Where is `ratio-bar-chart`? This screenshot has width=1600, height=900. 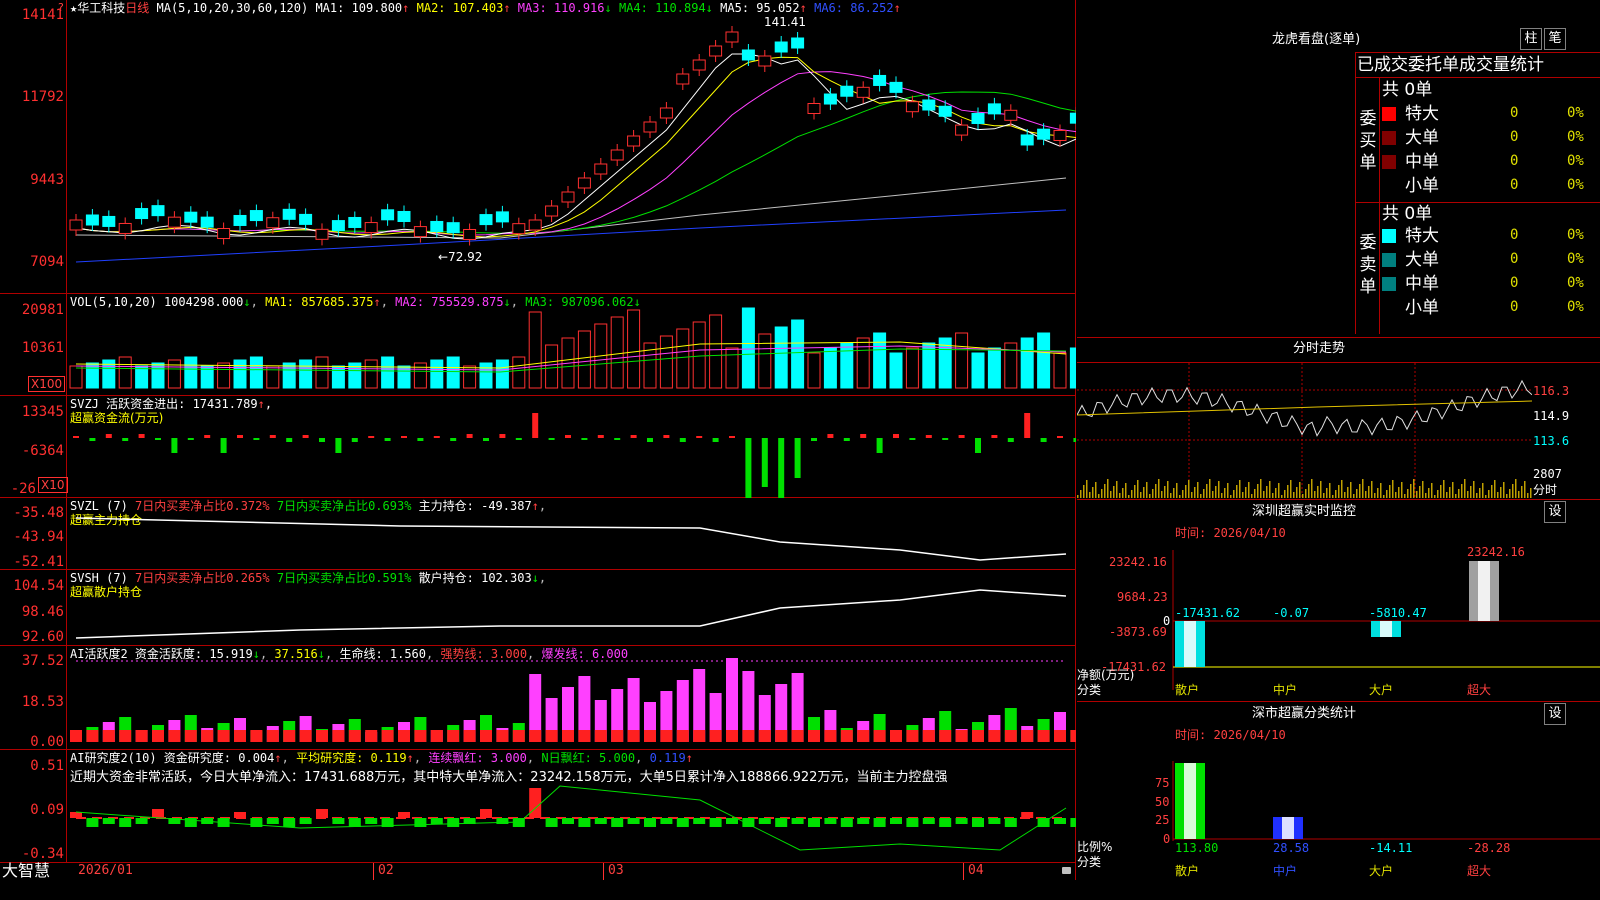 ratio-bar-chart is located at coordinates (1338, 800).